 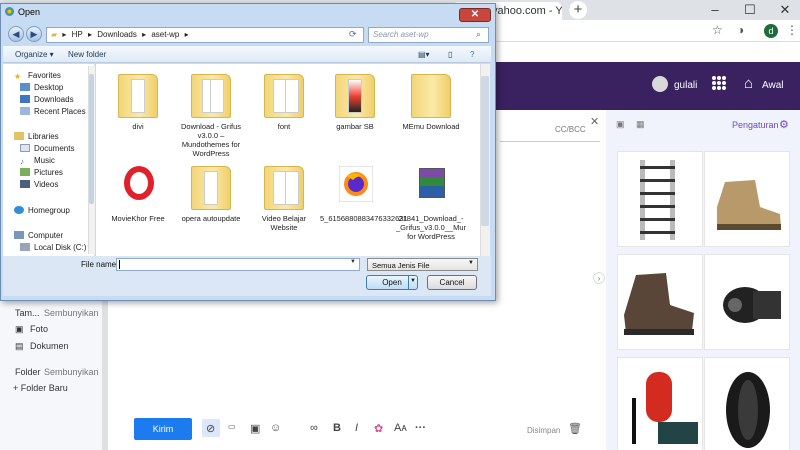 What do you see at coordinates (34, 34) in the screenshot?
I see `forward-button: ▶` at bounding box center [34, 34].